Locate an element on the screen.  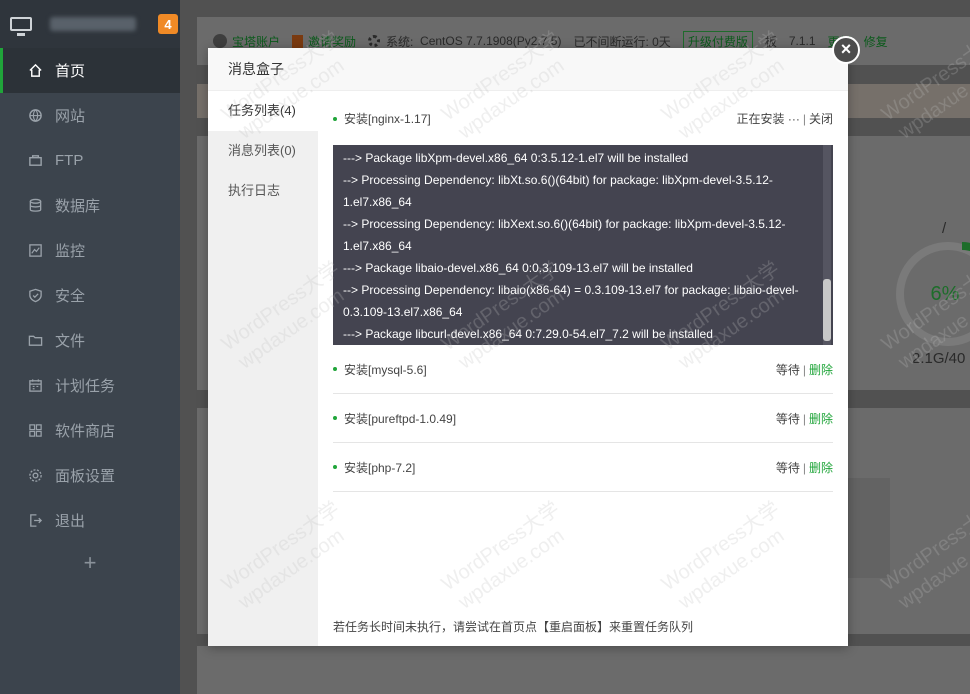
sidebar-item-4: 监控 is located at coordinates (90, 250).